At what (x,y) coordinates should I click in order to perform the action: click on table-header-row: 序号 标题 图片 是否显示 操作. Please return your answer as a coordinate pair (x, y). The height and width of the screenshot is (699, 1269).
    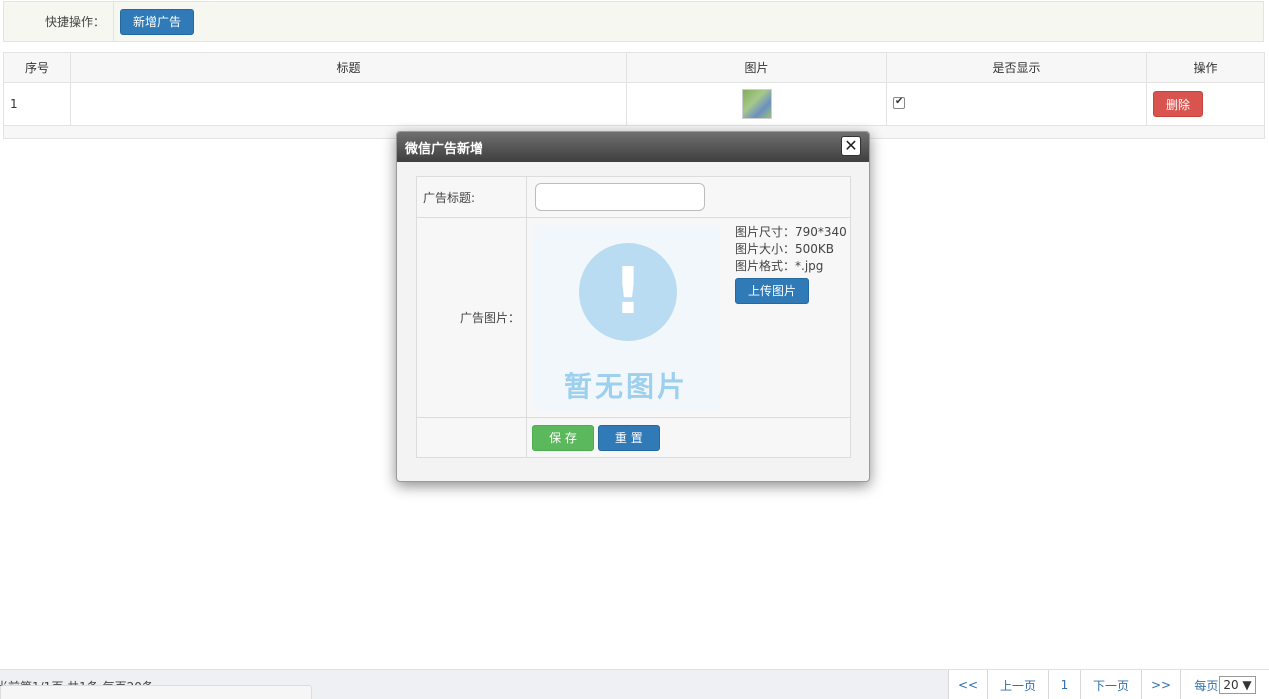
    Looking at the image, I should click on (634, 67).